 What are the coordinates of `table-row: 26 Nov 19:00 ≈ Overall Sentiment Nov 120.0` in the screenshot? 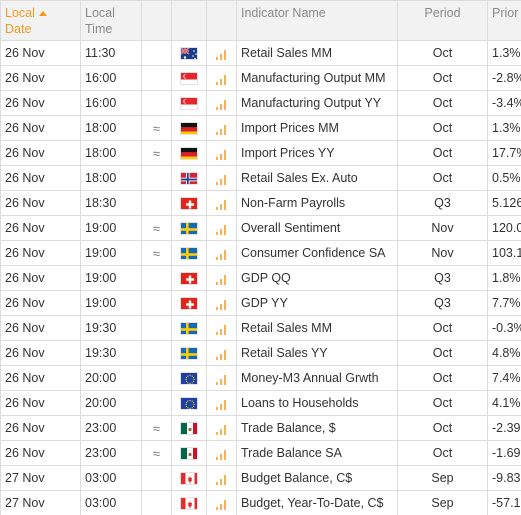 It's located at (260, 228).